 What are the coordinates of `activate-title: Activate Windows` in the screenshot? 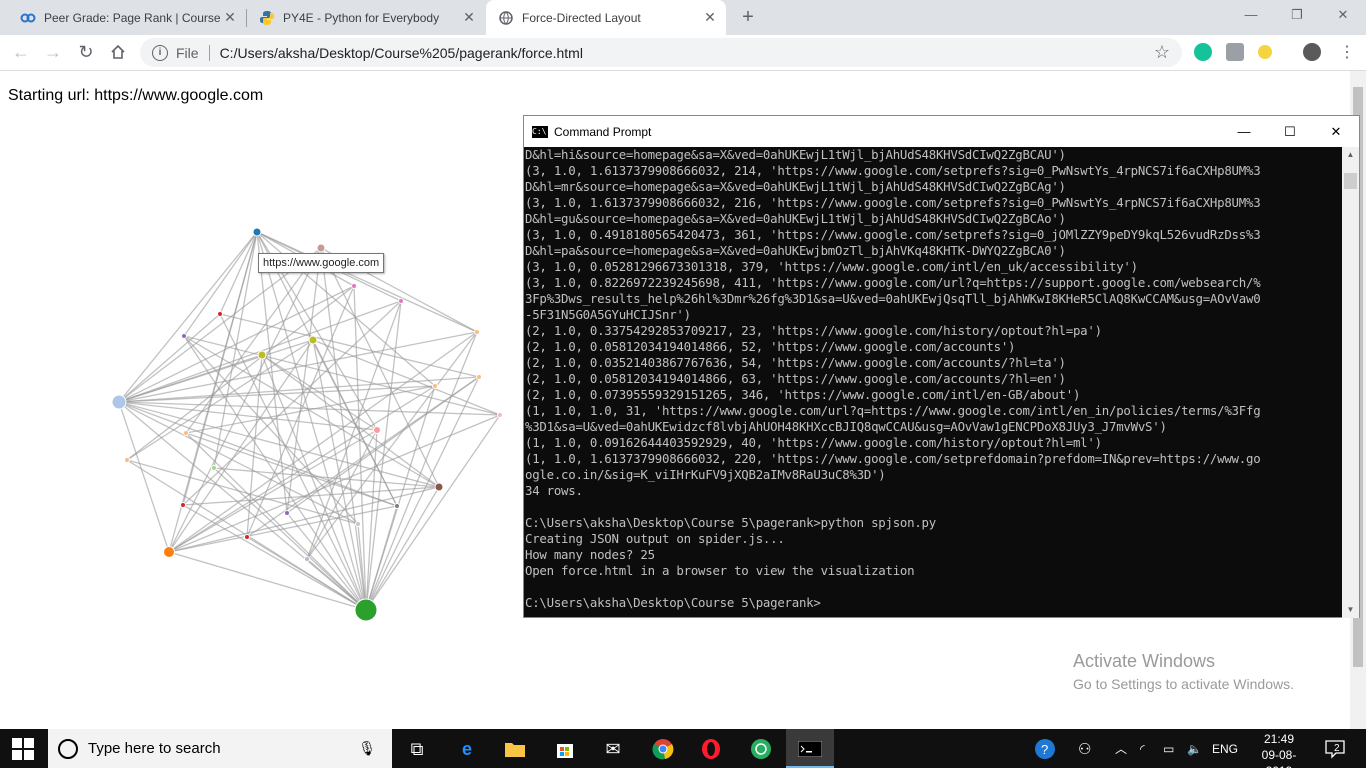 It's located at (1144, 661).